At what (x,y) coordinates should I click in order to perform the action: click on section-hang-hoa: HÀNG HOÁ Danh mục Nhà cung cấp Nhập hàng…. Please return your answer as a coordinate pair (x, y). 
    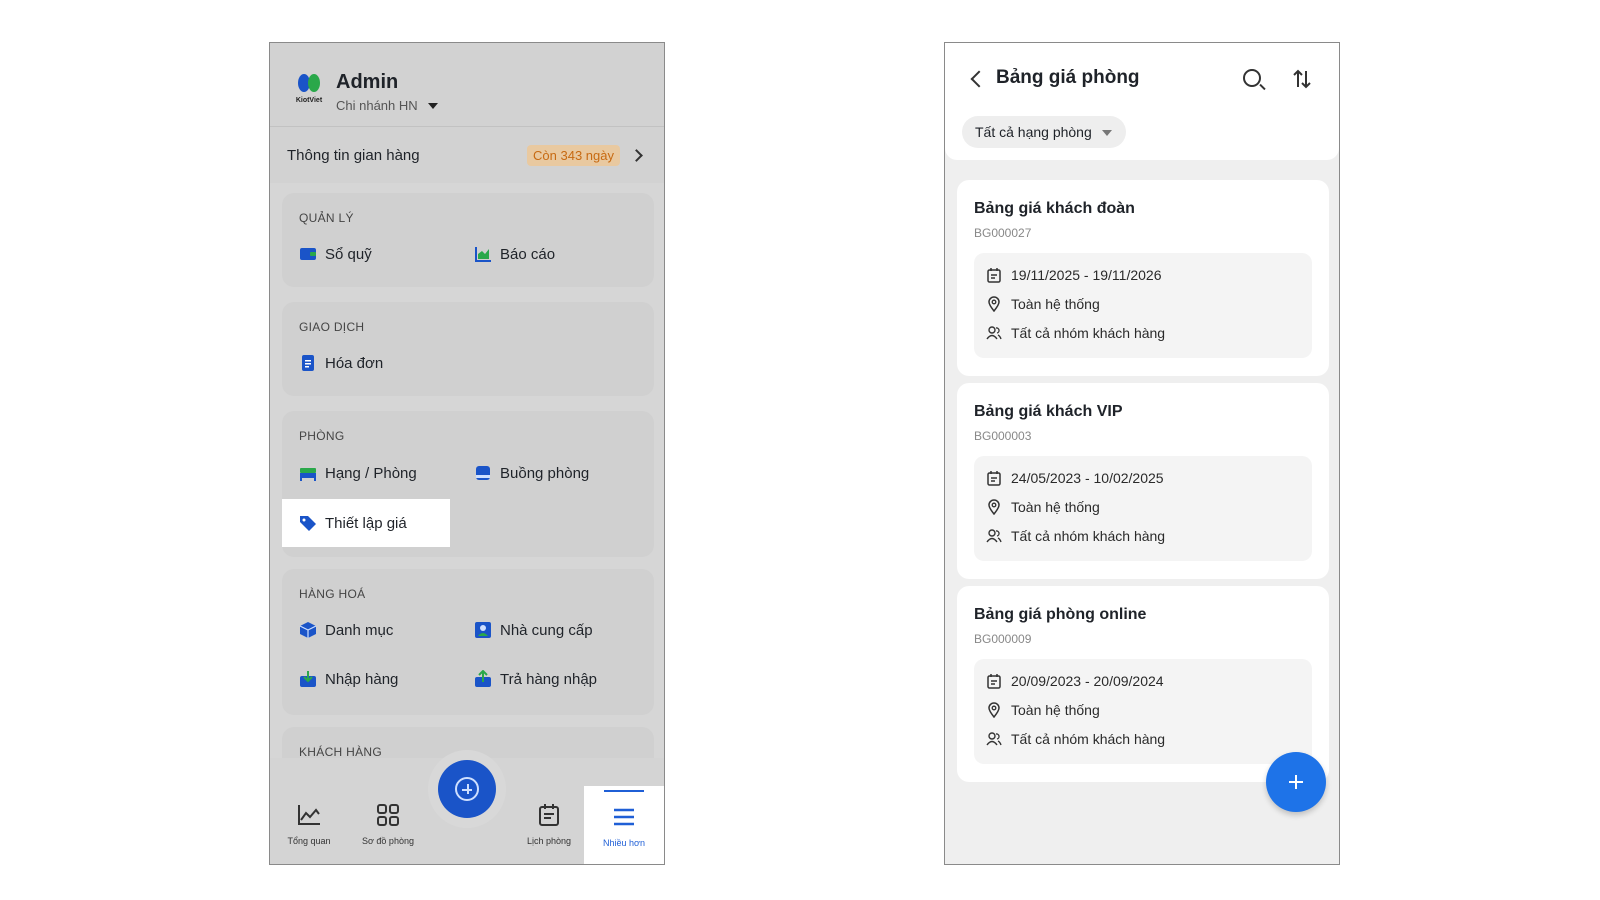
    Looking at the image, I should click on (468, 642).